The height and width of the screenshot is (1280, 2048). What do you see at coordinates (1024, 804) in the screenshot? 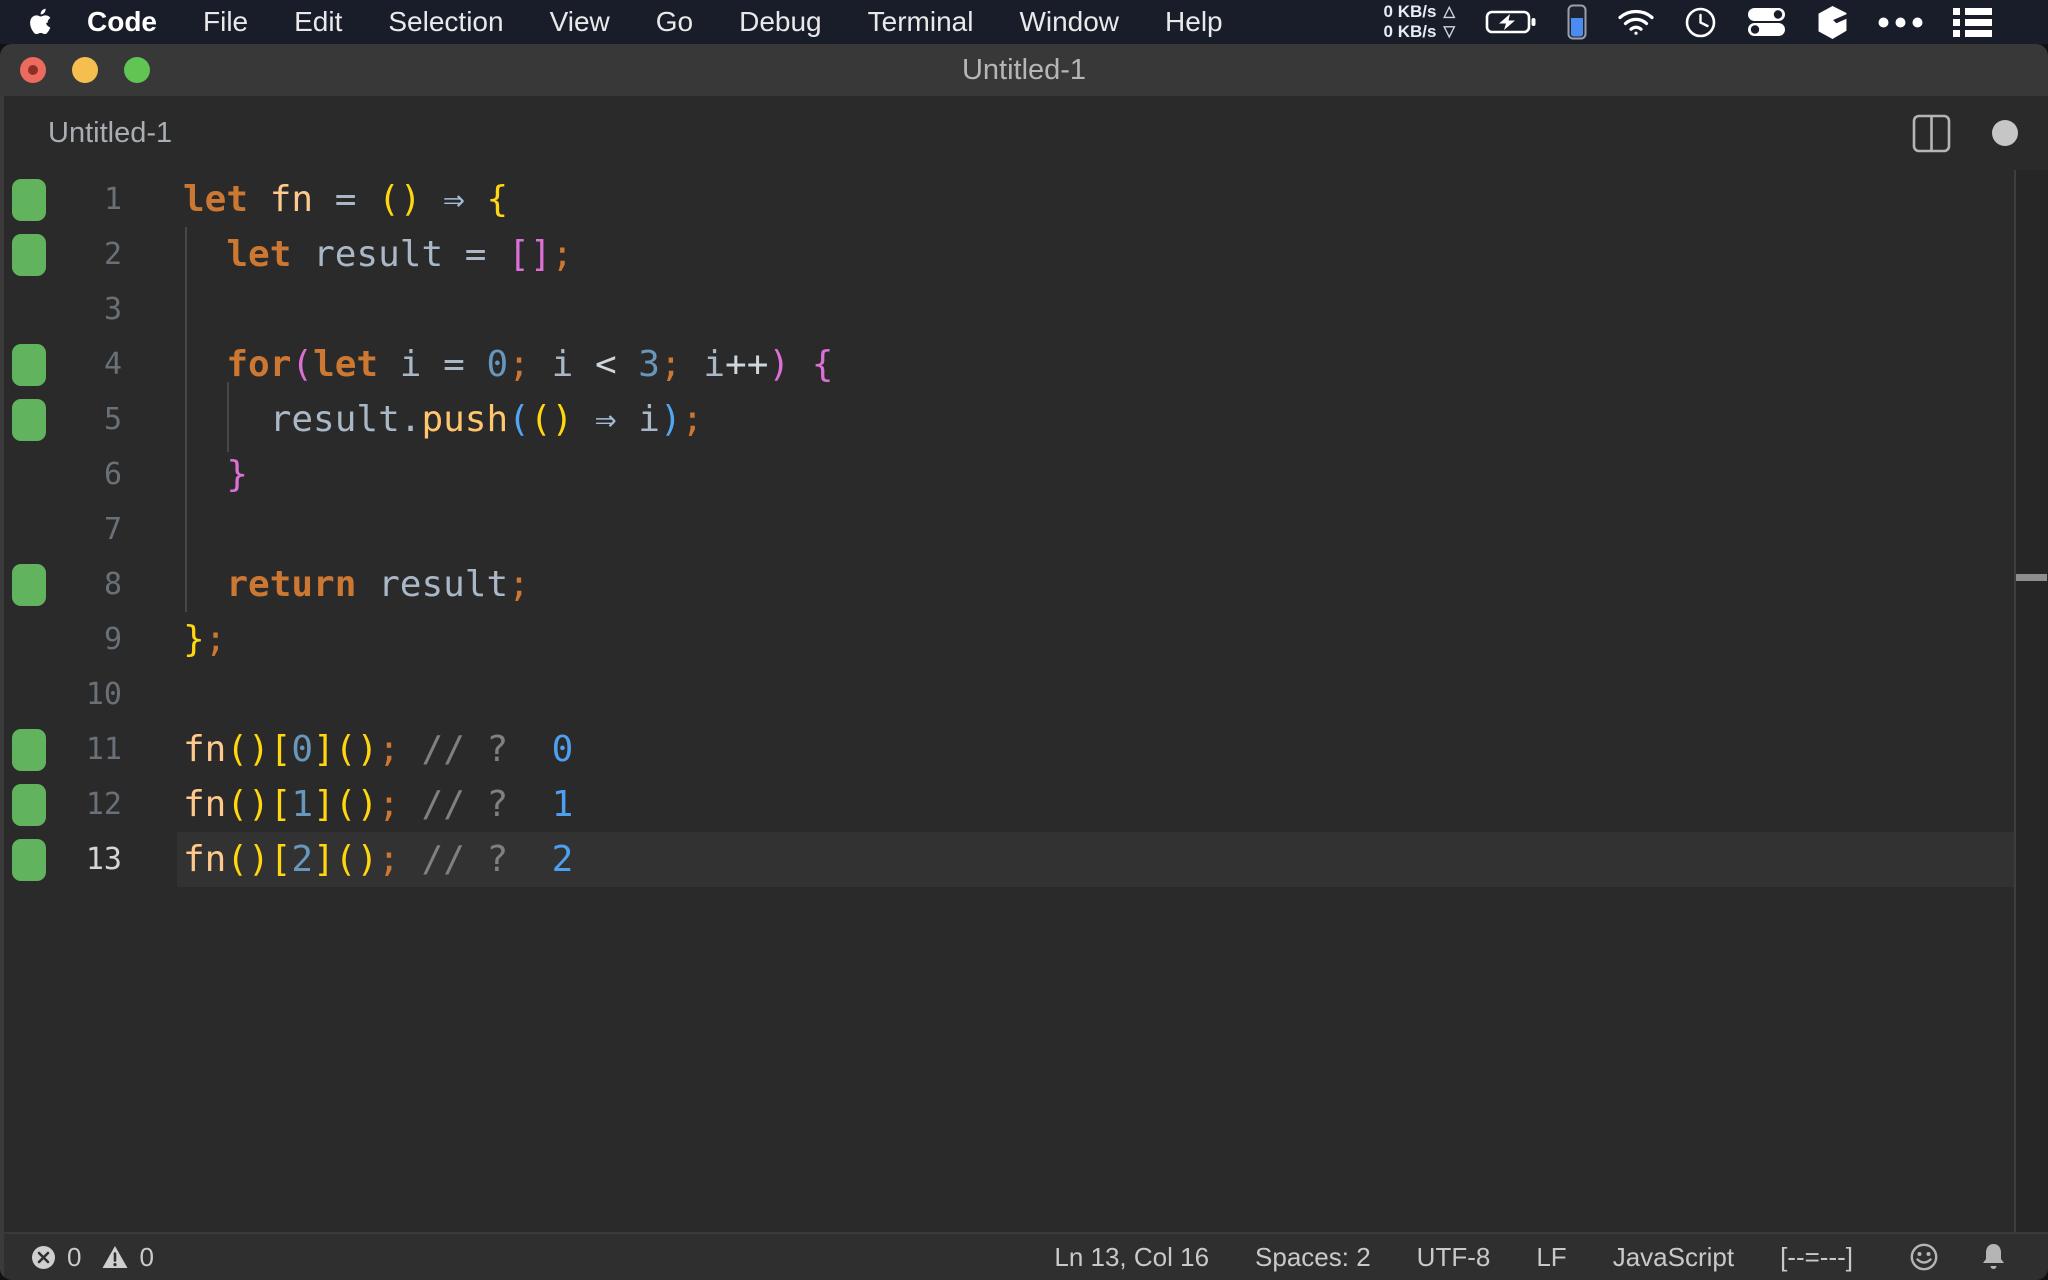
I see `code-line-12: 12 fn()[1](); // ? 1` at bounding box center [1024, 804].